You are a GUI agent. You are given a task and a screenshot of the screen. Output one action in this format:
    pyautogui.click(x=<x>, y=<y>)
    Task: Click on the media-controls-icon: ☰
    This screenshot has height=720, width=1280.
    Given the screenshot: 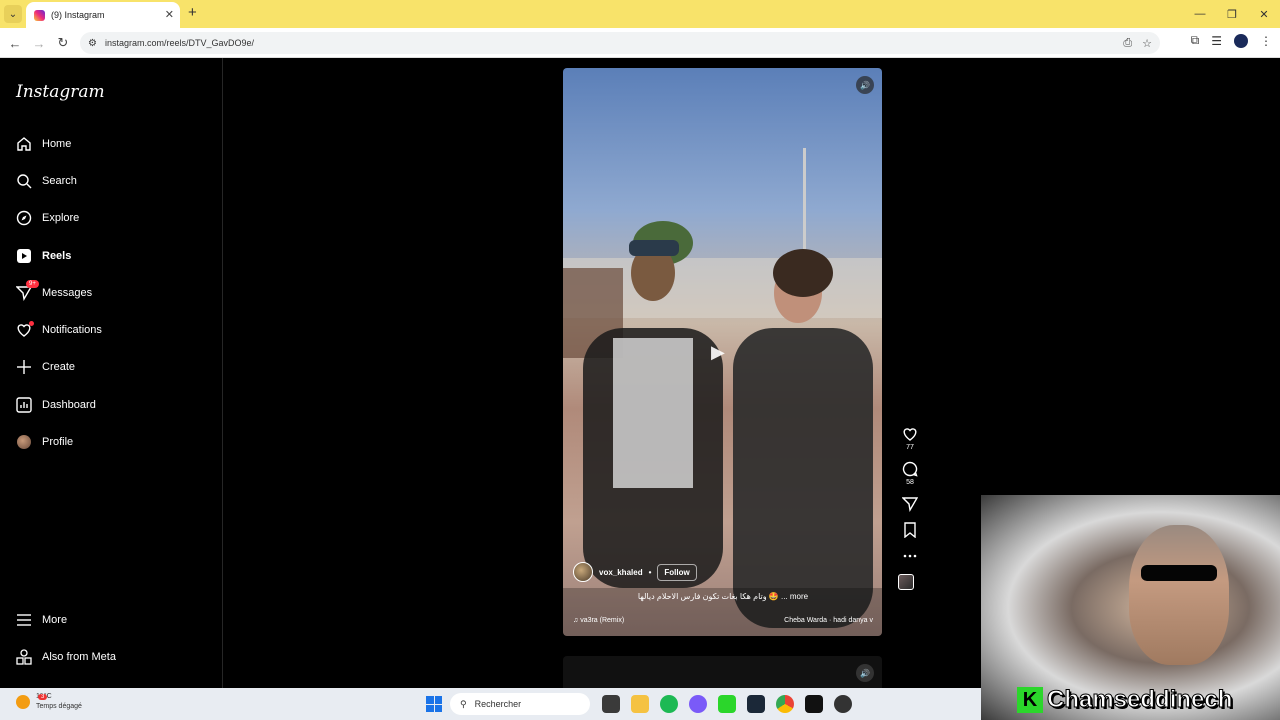 What is the action you would take?
    pyautogui.click(x=1216, y=41)
    